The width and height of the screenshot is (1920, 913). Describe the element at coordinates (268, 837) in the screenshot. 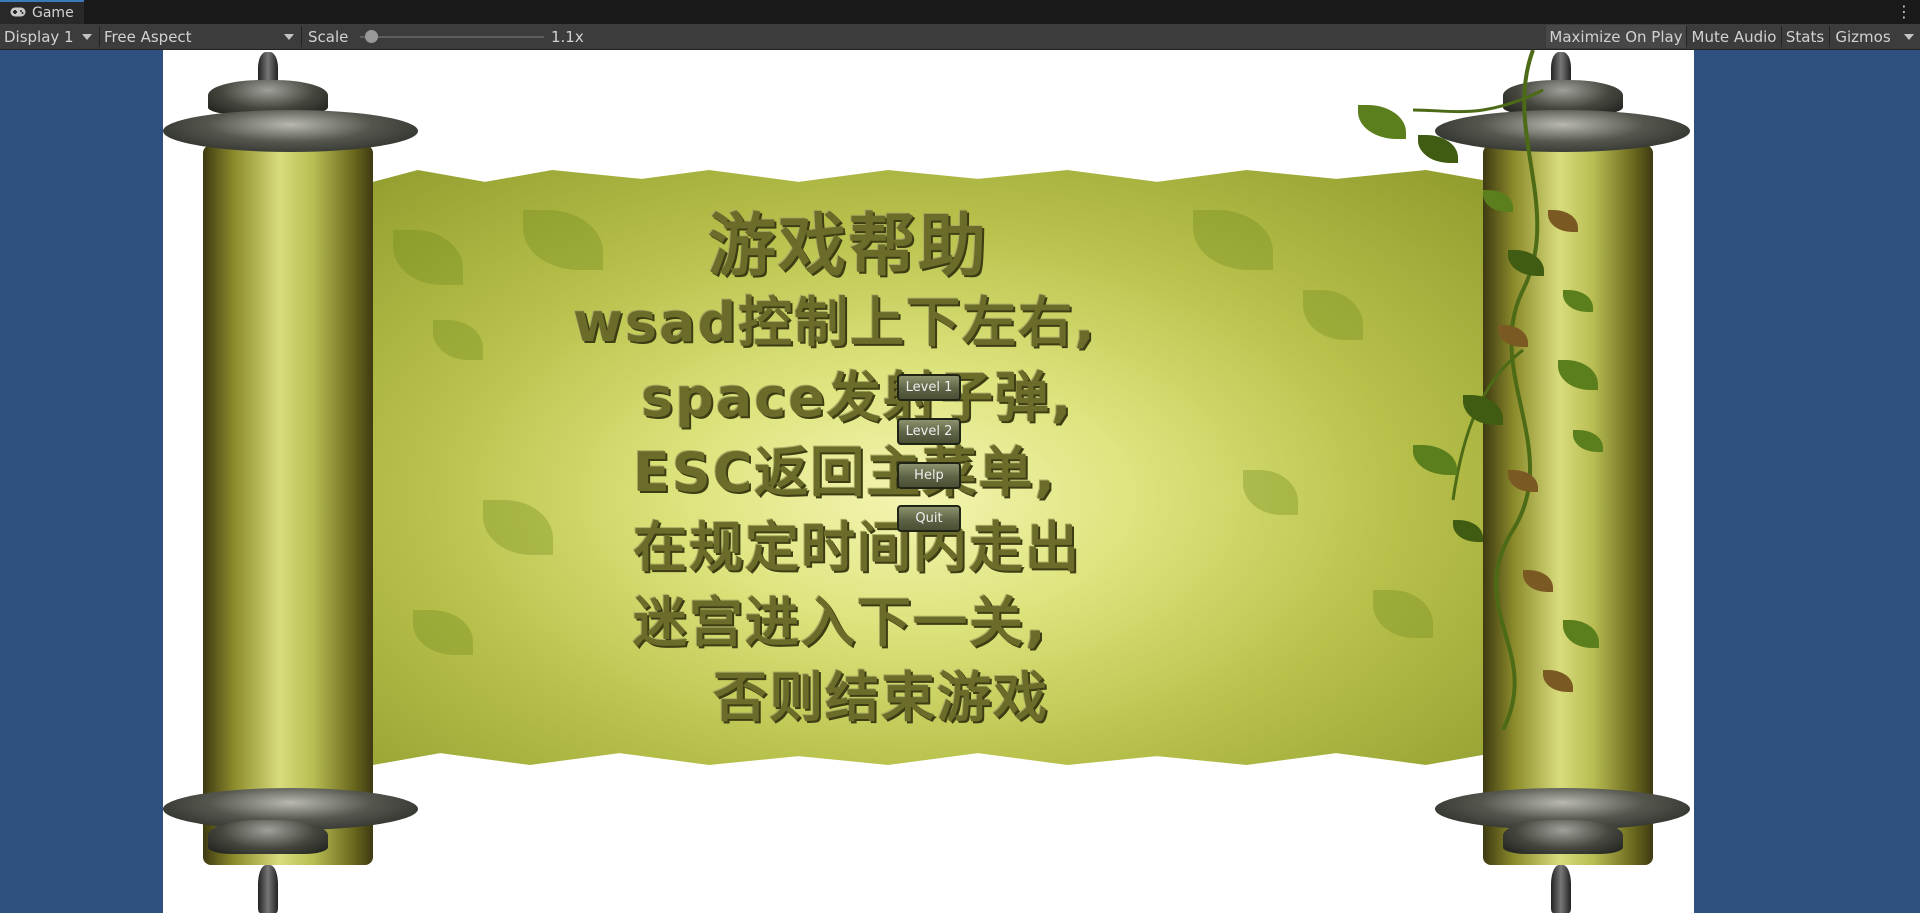

I see `left-bottom-cap` at that location.